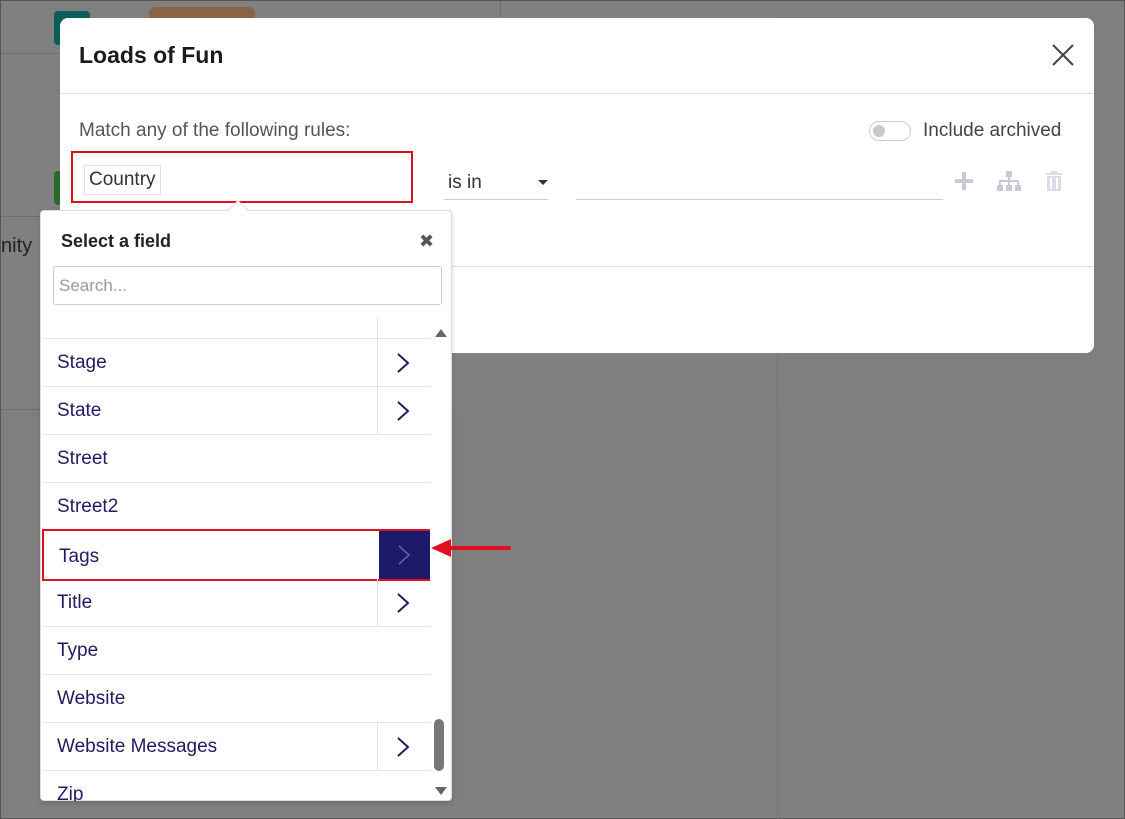 The width and height of the screenshot is (1125, 819). Describe the element at coordinates (236, 507) in the screenshot. I see `field-item-street2: Street2` at that location.